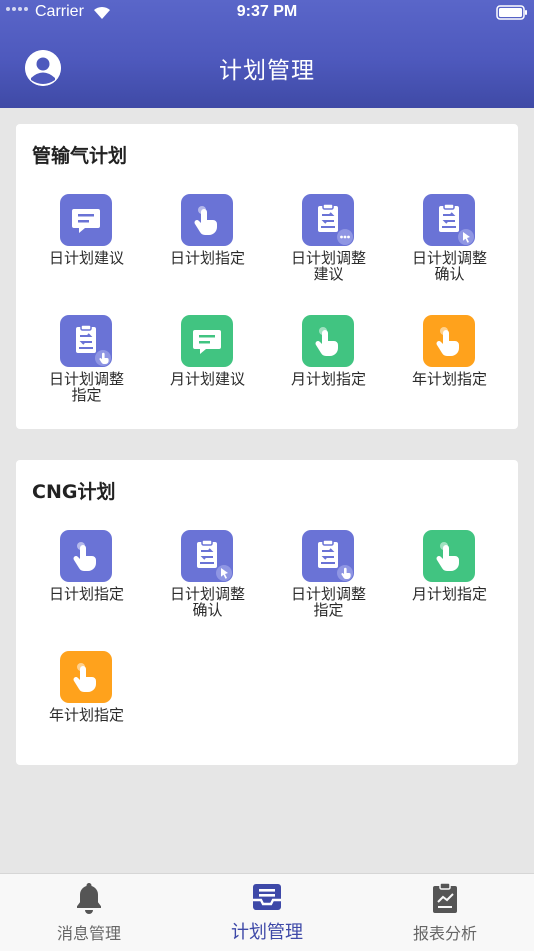 The width and height of the screenshot is (534, 951). Describe the element at coordinates (86, 258) in the screenshot. I see `menu-item-label: 日计划建议` at that location.